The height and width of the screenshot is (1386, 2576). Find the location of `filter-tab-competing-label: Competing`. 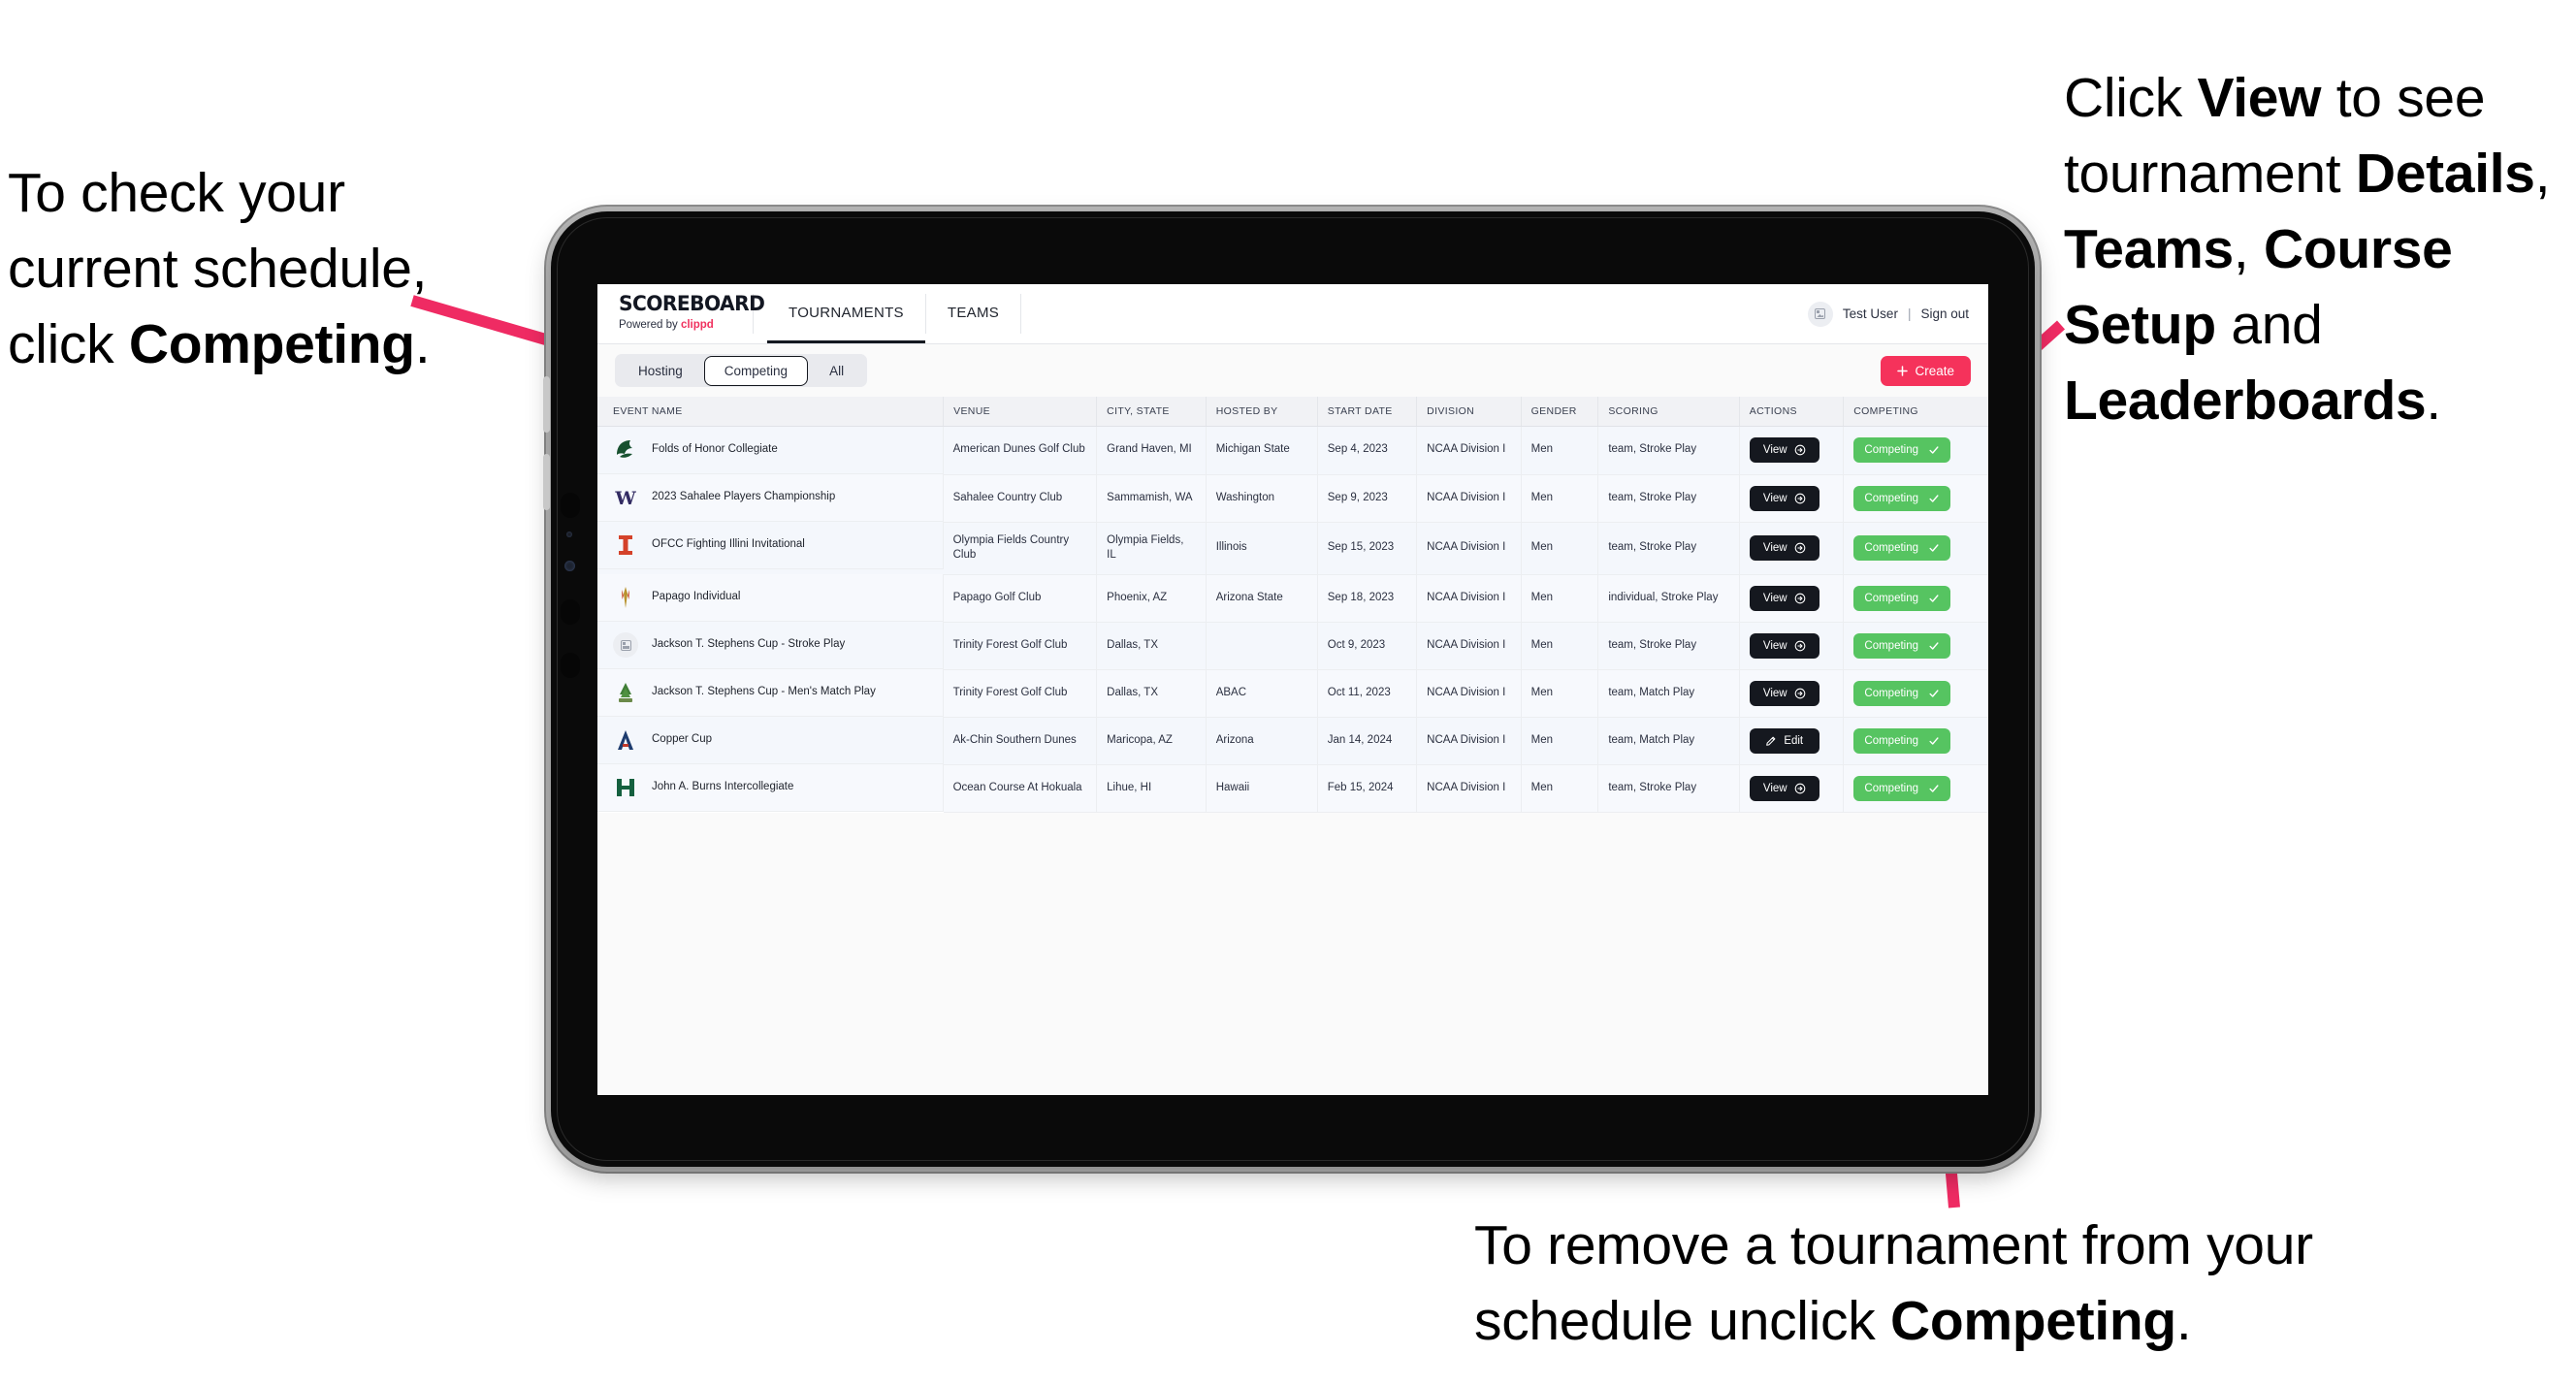

filter-tab-competing-label: Competing is located at coordinates (756, 370).